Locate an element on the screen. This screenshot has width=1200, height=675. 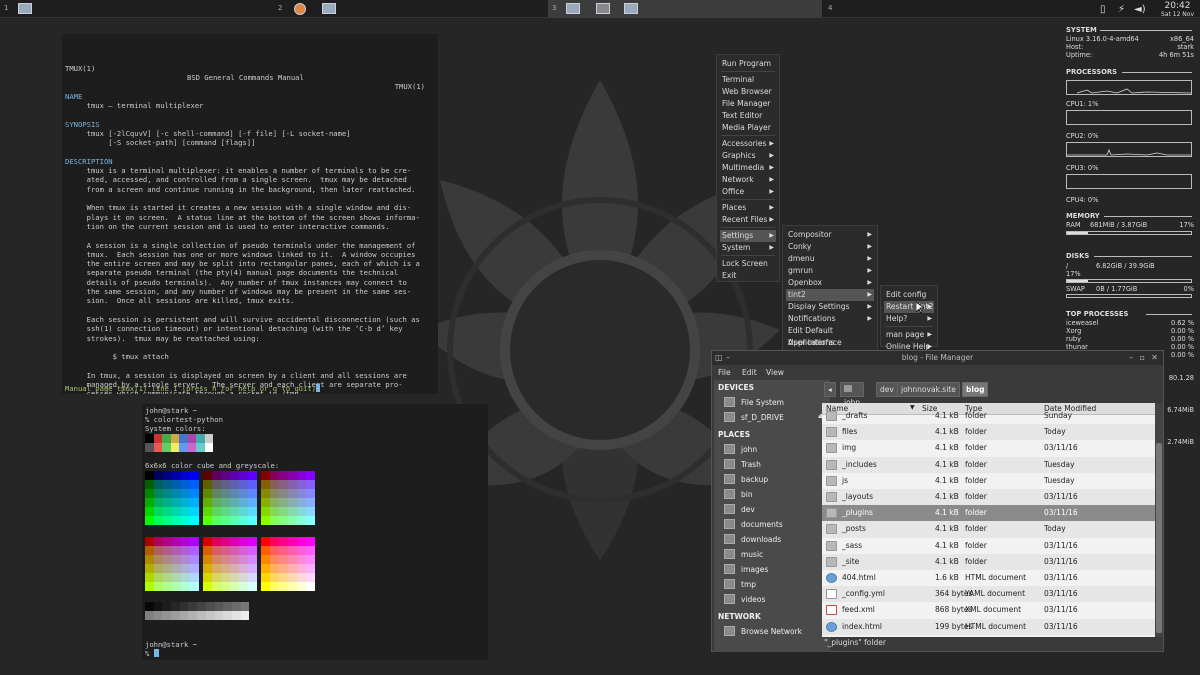
scrollbar-thumb is located at coordinates (1159, 538).